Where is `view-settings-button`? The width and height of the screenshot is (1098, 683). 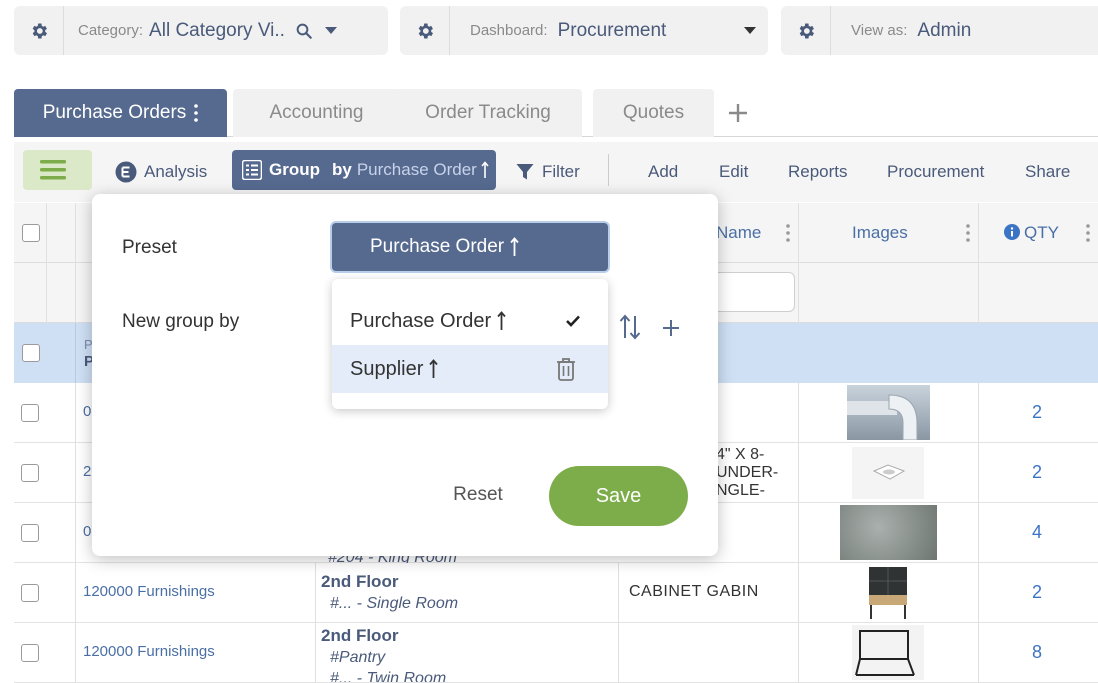 view-settings-button is located at coordinates (806, 30).